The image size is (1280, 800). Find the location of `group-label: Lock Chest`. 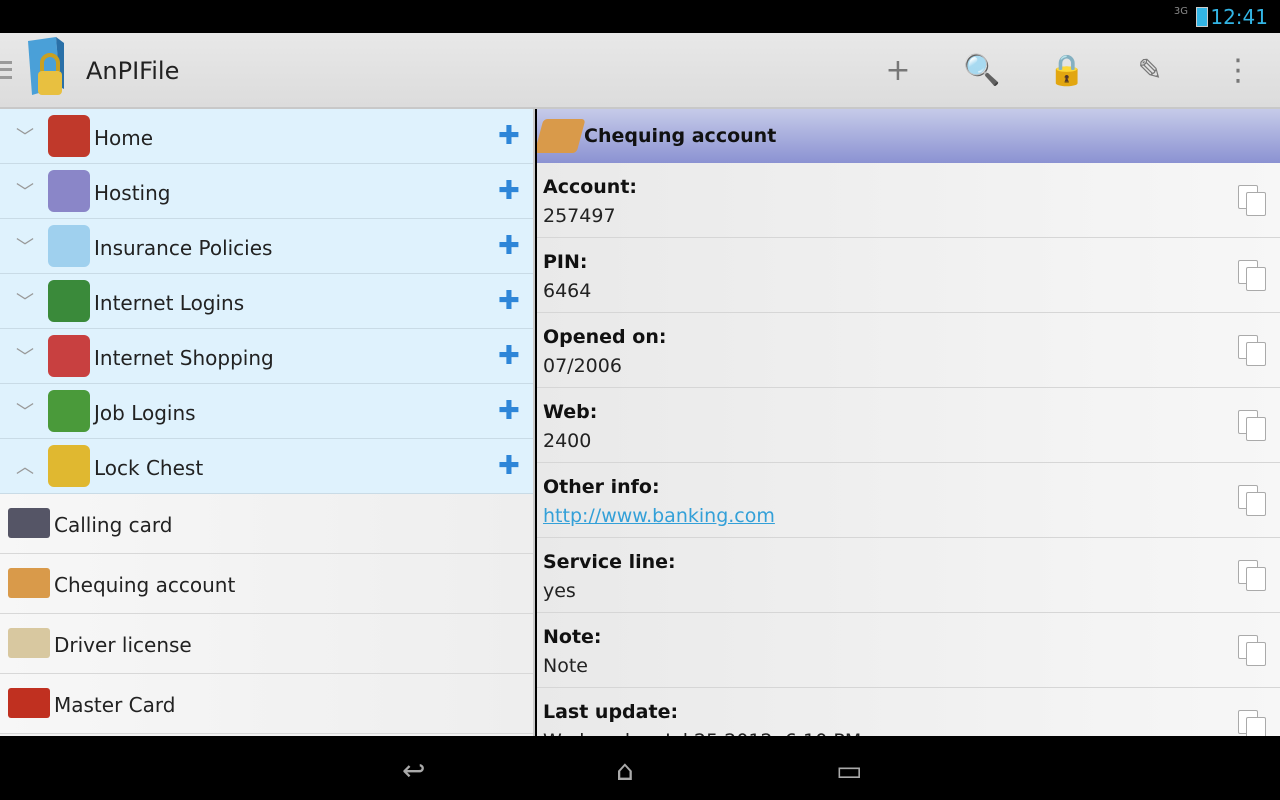

group-label: Lock Chest is located at coordinates (149, 468).